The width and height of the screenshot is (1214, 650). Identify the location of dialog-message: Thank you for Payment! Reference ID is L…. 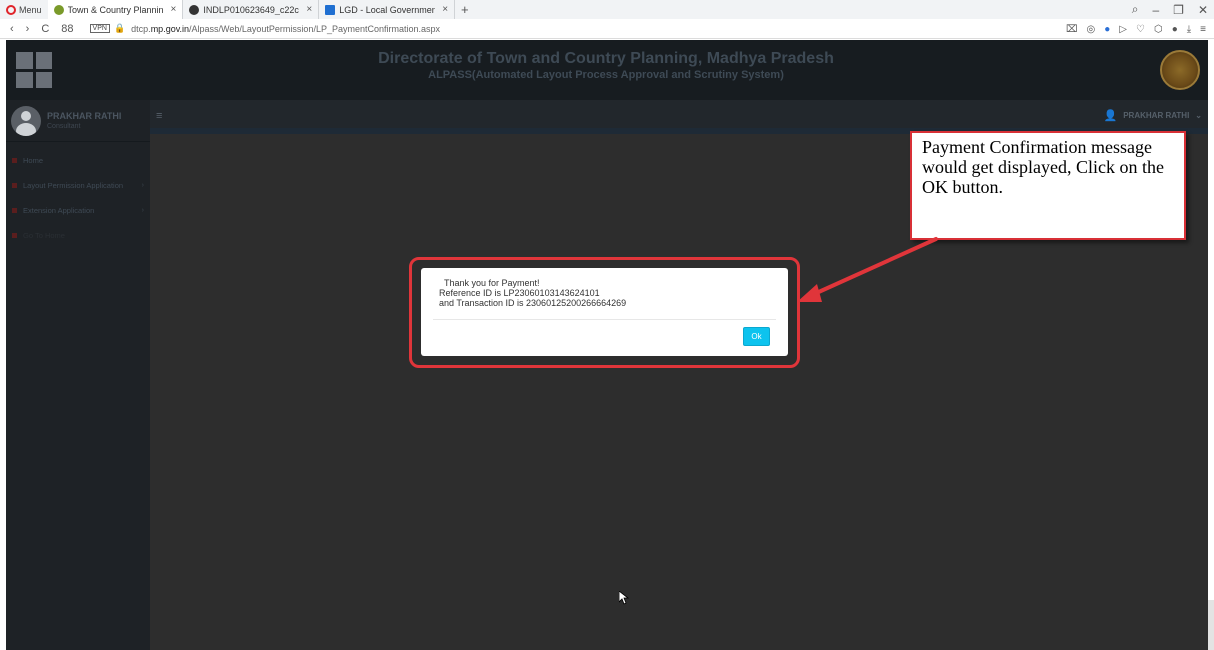
(532, 293).